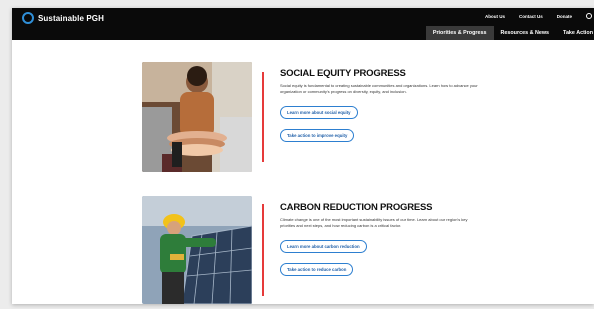 The image size is (594, 309). I want to click on logo-circle-icon, so click(28, 18).